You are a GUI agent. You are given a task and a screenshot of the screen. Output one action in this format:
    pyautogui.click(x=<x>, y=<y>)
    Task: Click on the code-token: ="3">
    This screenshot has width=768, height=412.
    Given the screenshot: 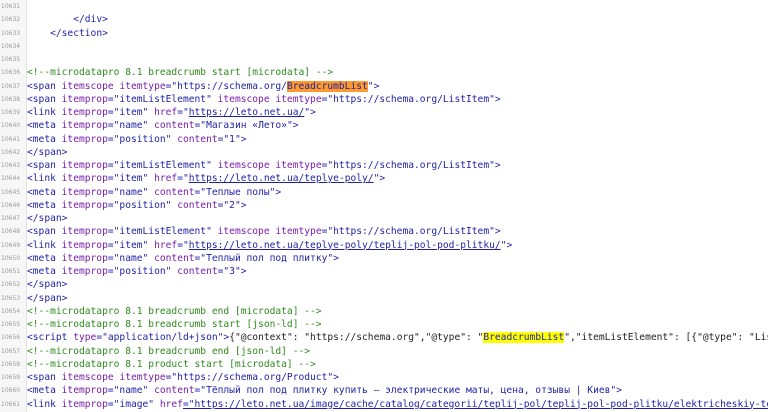 What is the action you would take?
    pyautogui.click(x=232, y=271)
    